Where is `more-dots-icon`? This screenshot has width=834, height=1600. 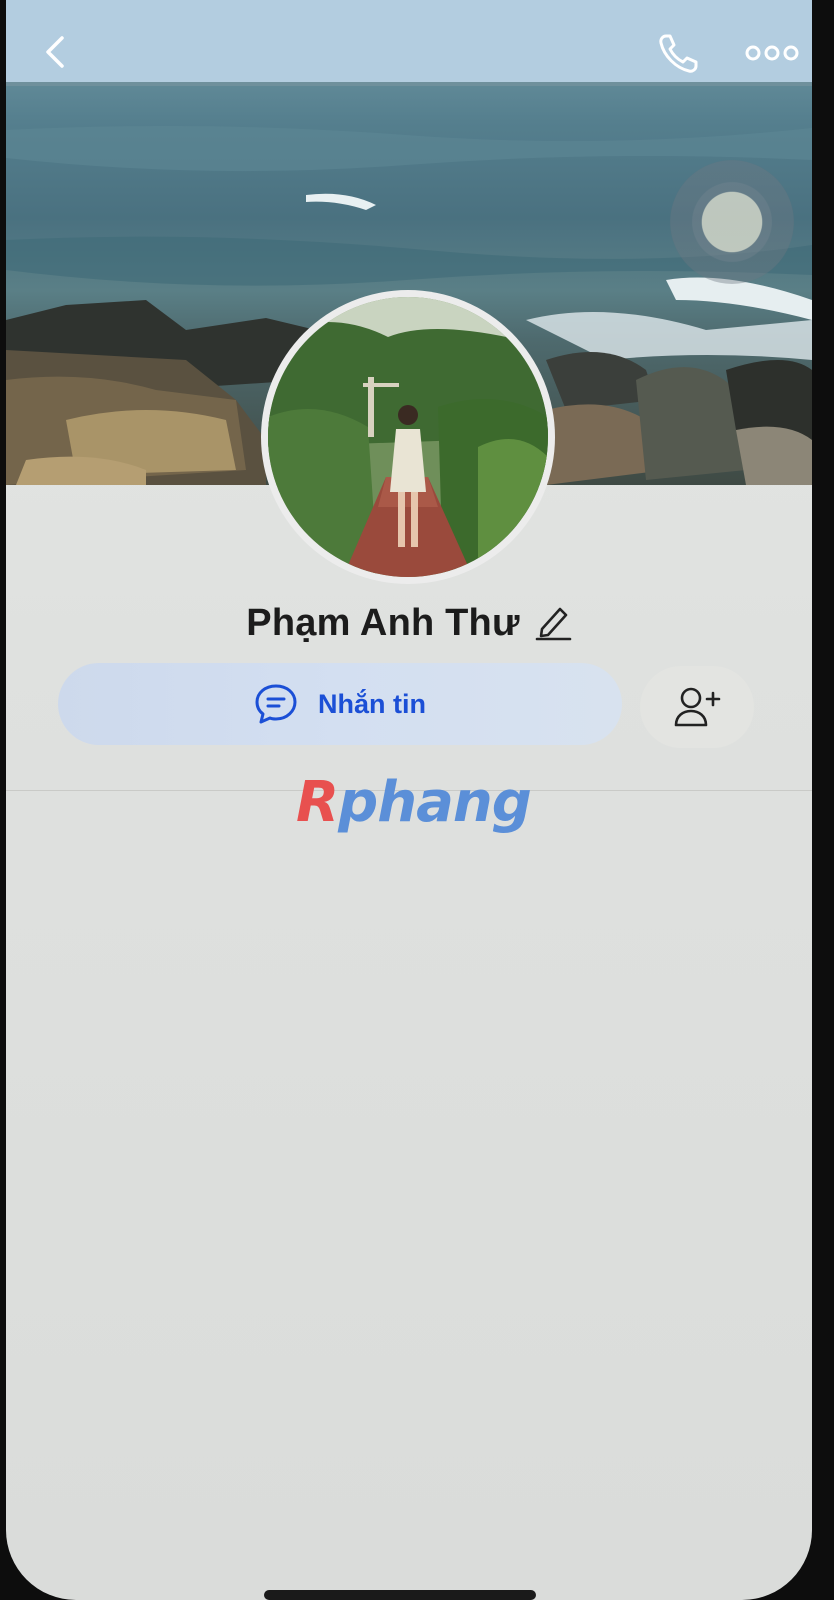
more-dots-icon is located at coordinates (772, 53).